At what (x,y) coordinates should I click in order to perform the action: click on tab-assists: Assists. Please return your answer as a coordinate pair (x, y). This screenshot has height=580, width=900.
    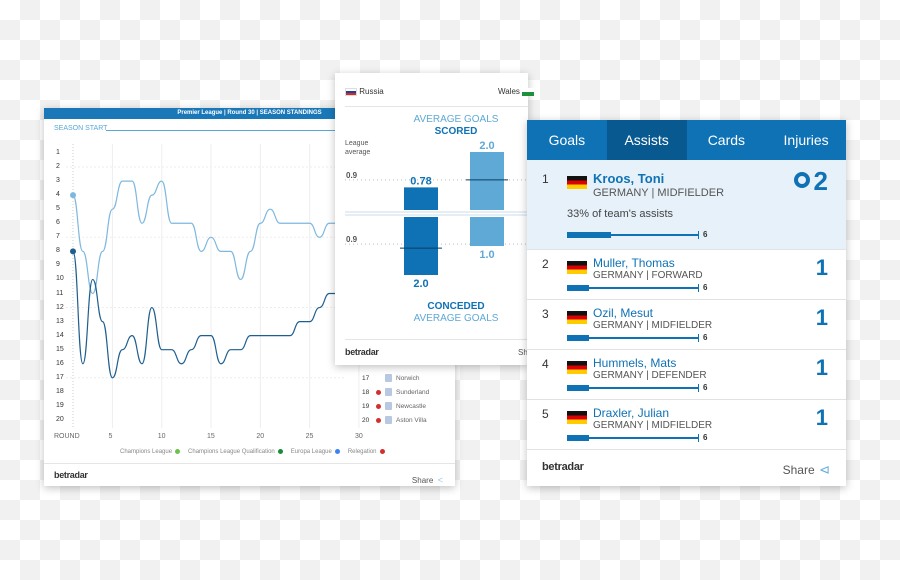
    Looking at the image, I should click on (646, 140).